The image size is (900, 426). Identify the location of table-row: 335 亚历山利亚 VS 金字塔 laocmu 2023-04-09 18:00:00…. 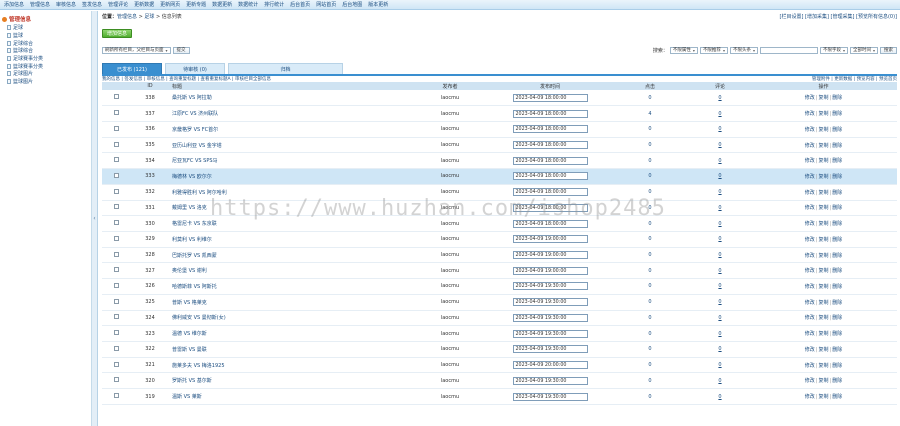
(499, 145).